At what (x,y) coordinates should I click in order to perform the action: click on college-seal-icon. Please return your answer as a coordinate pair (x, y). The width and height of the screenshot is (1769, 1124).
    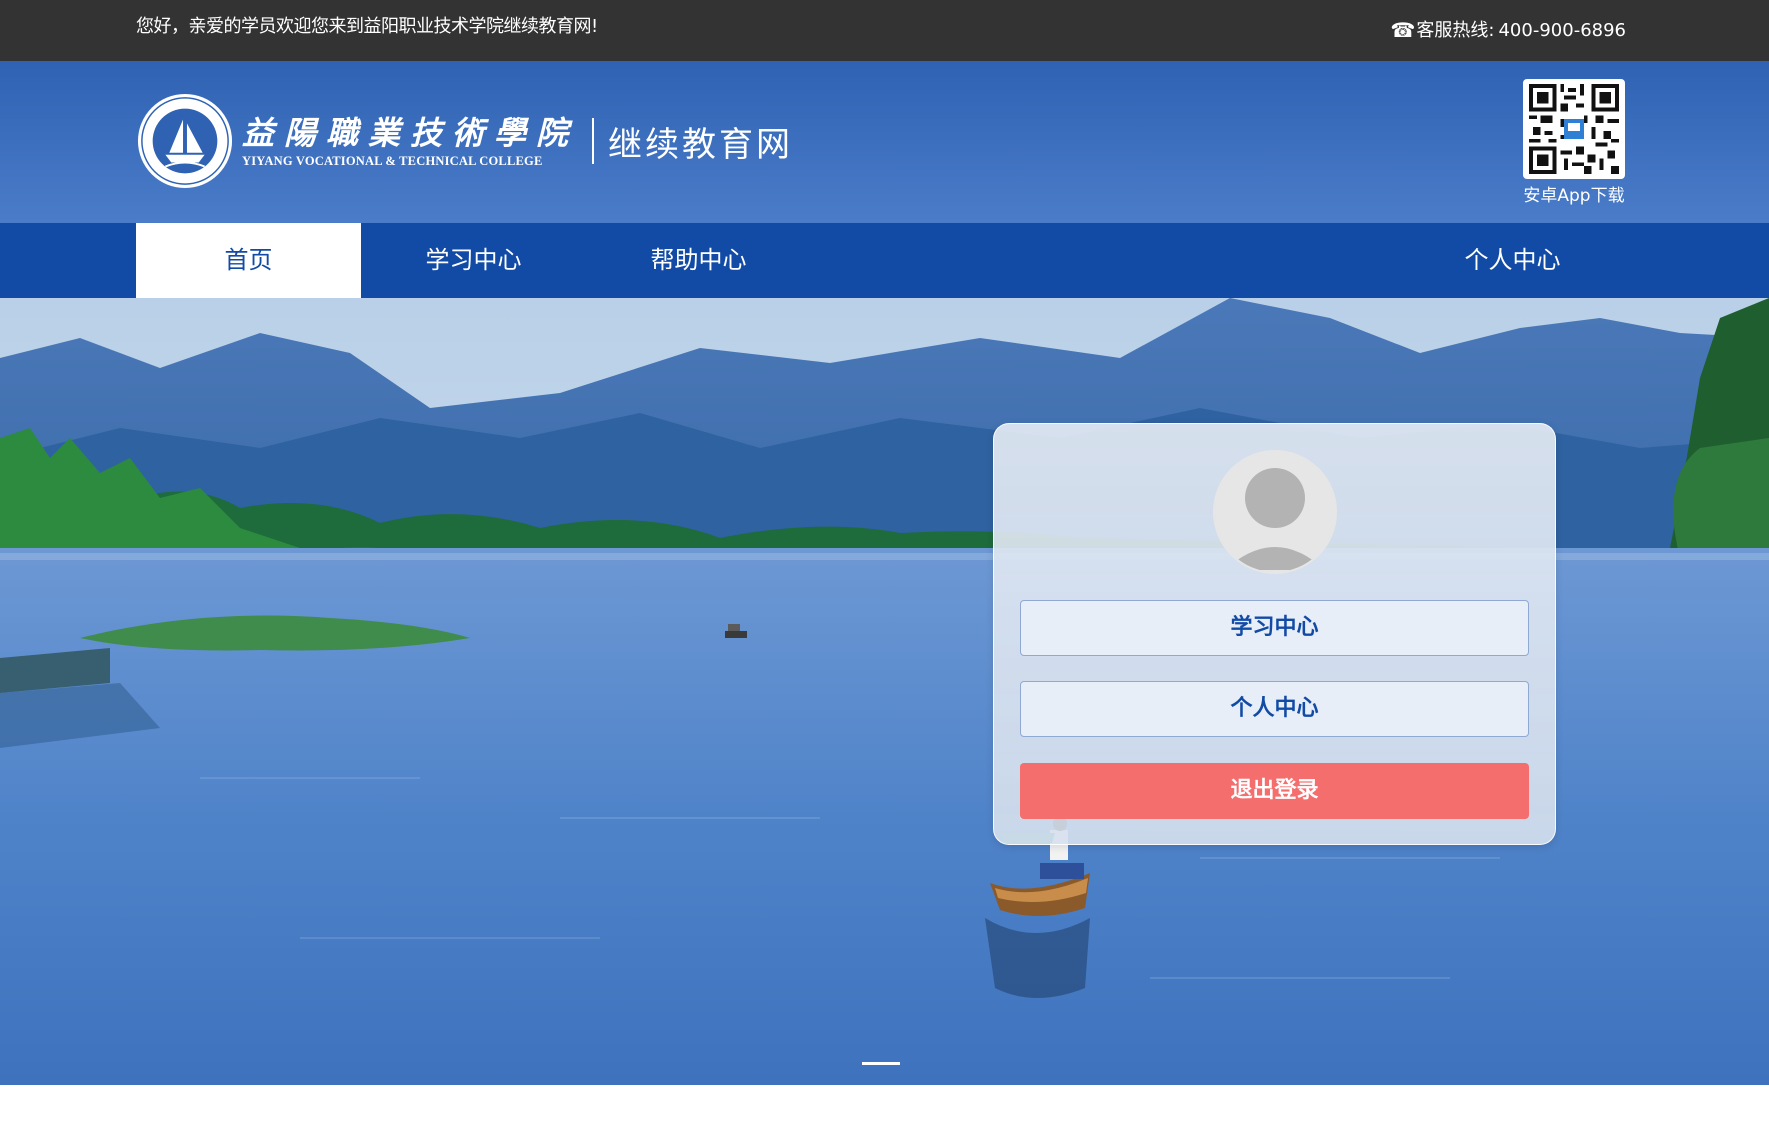
    Looking at the image, I should click on (185, 141).